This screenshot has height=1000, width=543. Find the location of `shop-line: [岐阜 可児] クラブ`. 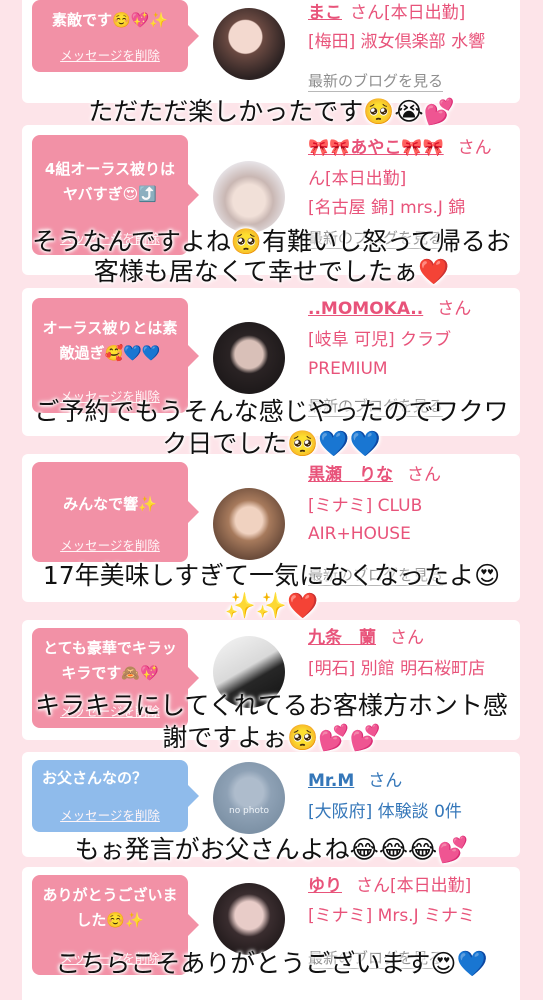

shop-line: [岐阜 可児] クラブ is located at coordinates (380, 340).